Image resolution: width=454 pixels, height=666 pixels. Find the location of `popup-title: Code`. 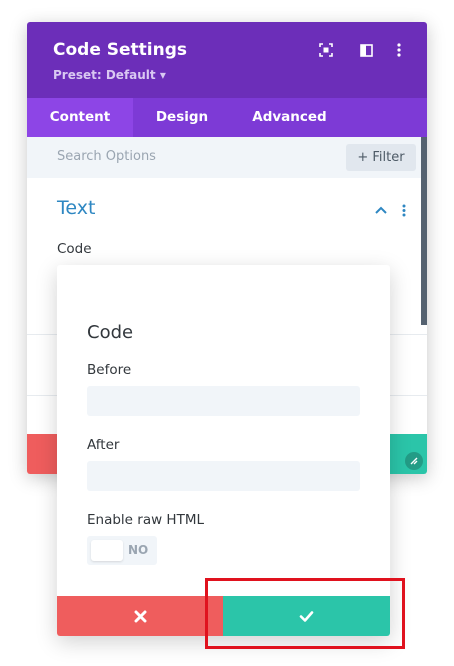

popup-title: Code is located at coordinates (110, 332).